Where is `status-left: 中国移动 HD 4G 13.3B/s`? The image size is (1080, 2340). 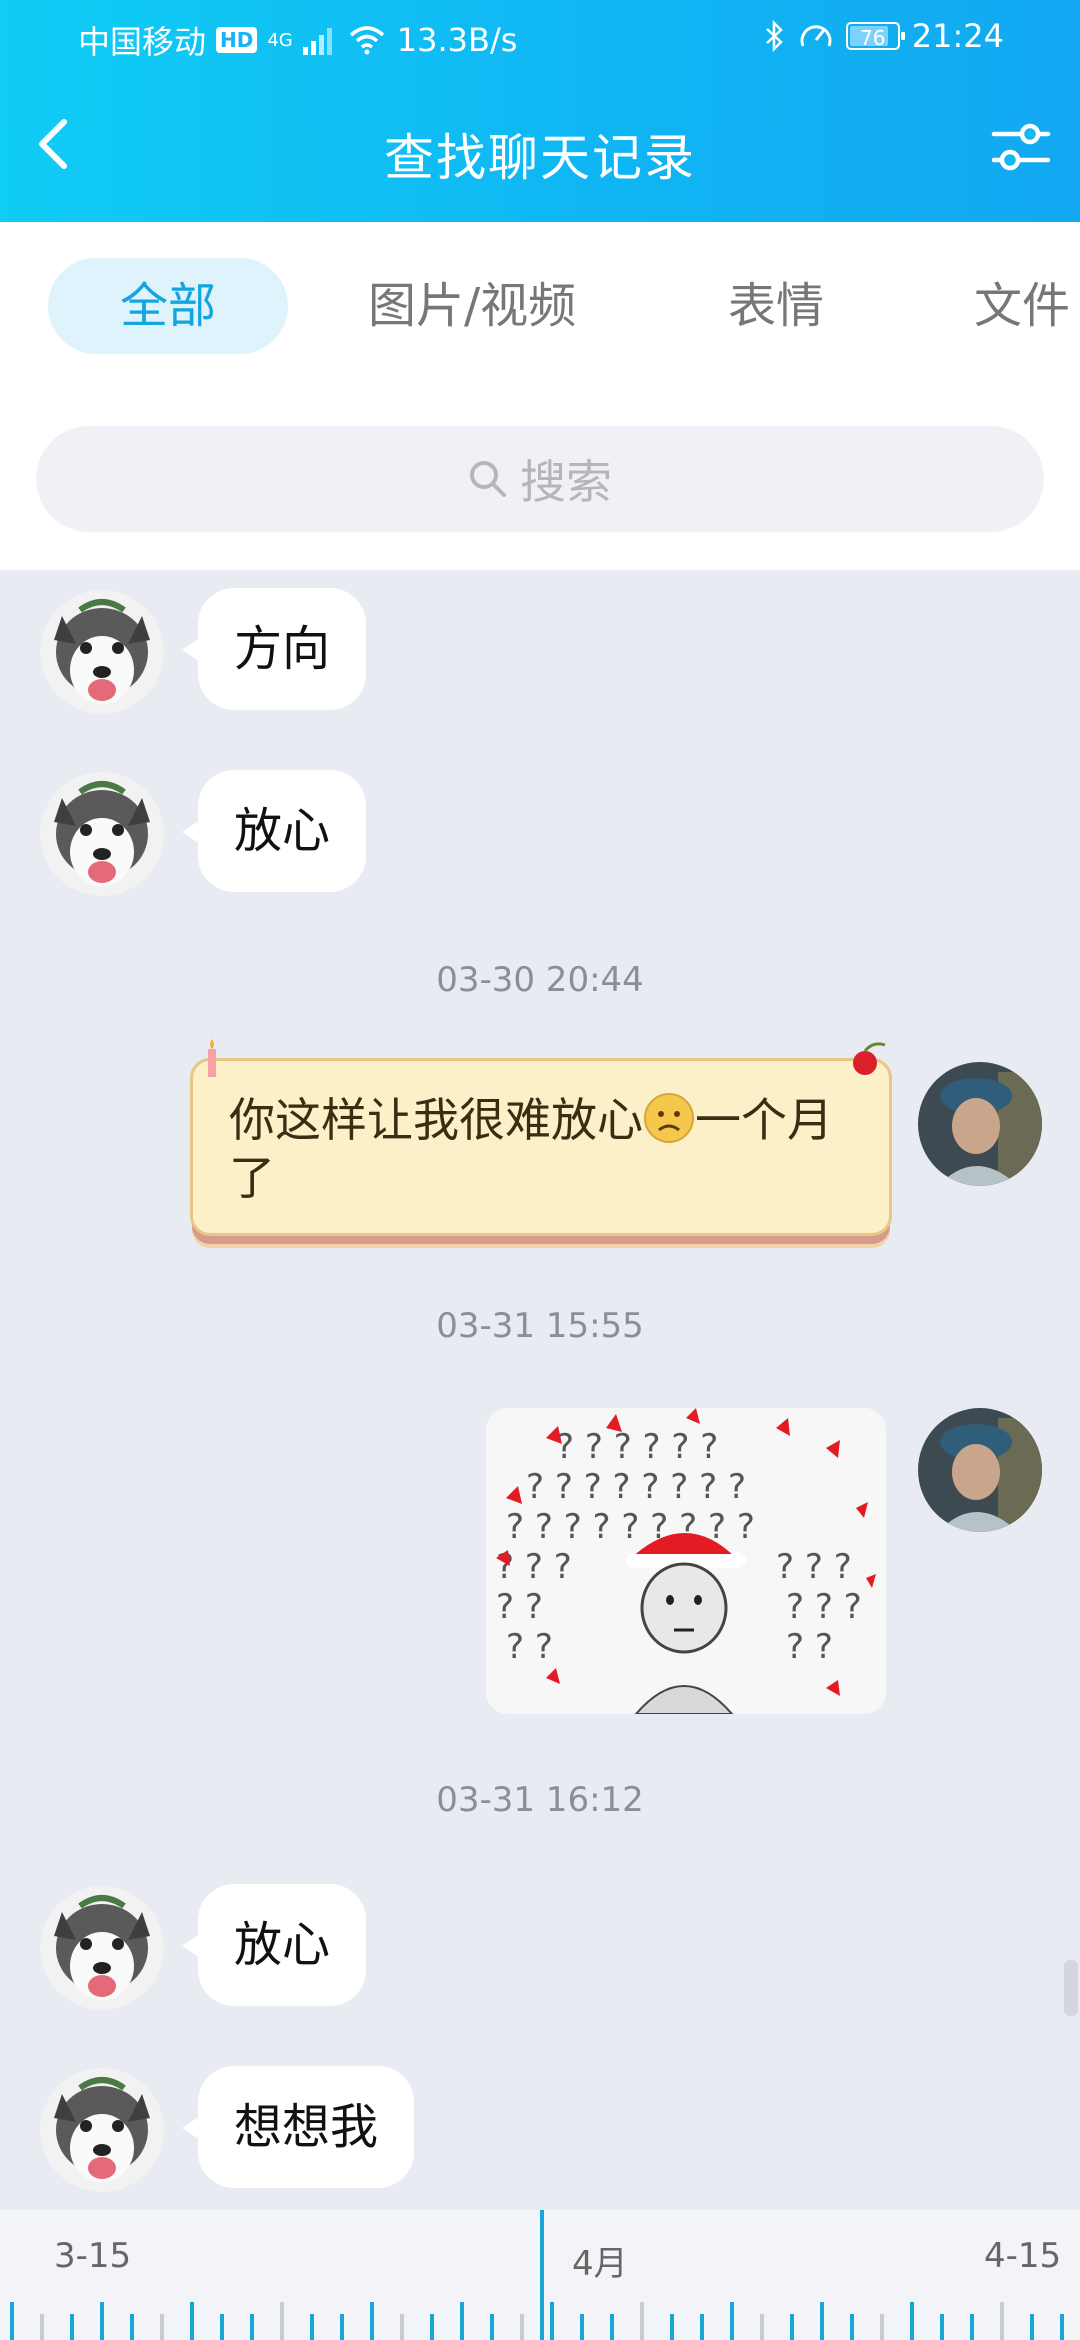
status-left: 中国移动 HD 4G 13.3B/s is located at coordinates (297, 40).